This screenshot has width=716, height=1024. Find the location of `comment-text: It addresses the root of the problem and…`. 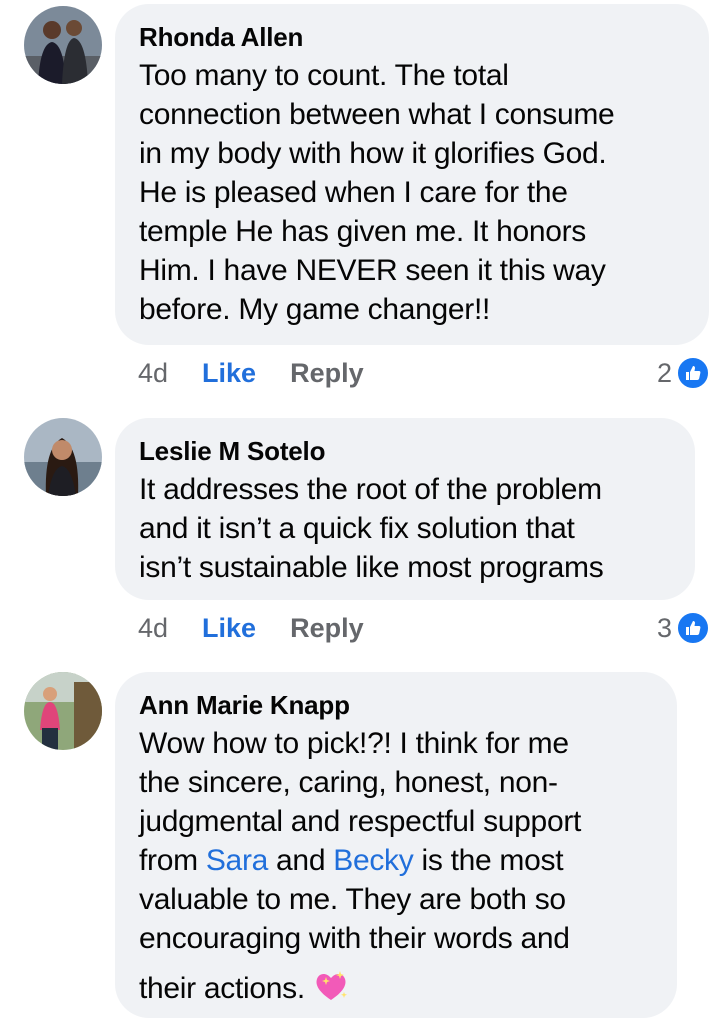

comment-text: It addresses the root of the problem and… is located at coordinates (406, 528).